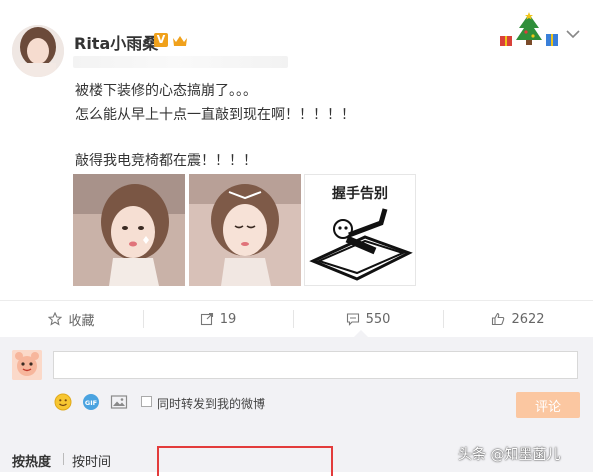  I want to click on svg-text: GIF, so click(91, 403).